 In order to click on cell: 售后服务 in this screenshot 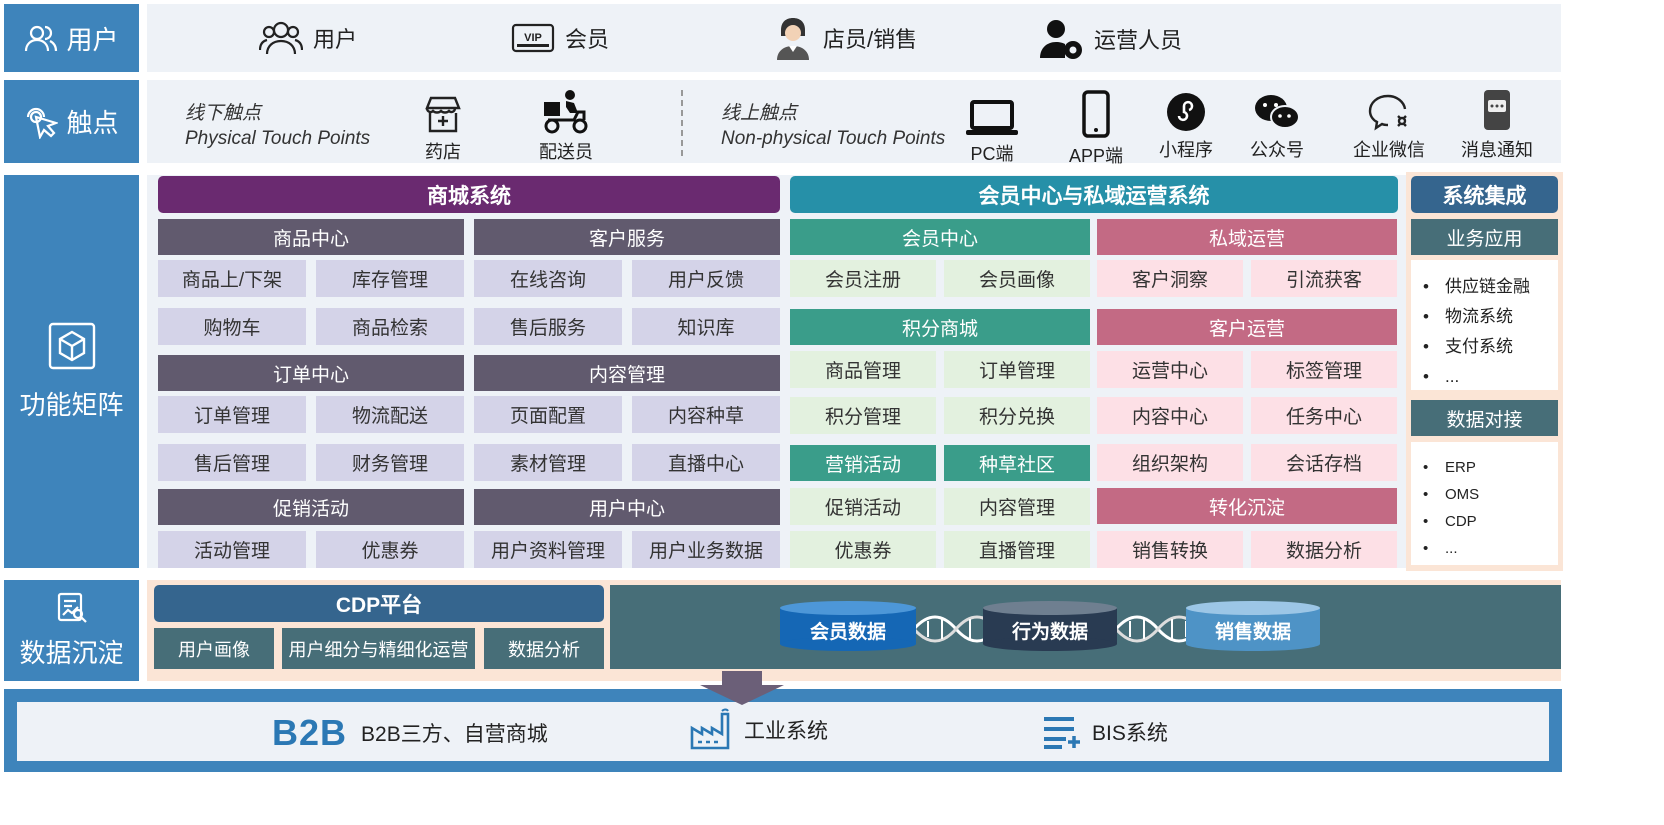, I will do `click(548, 326)`.